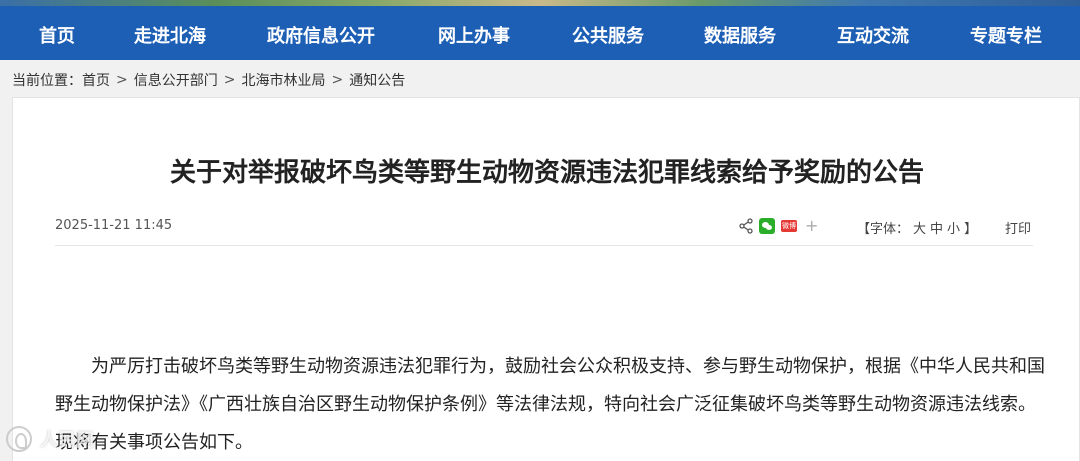 The width and height of the screenshot is (1080, 461). I want to click on font-size-label: 【字体：, so click(883, 229).